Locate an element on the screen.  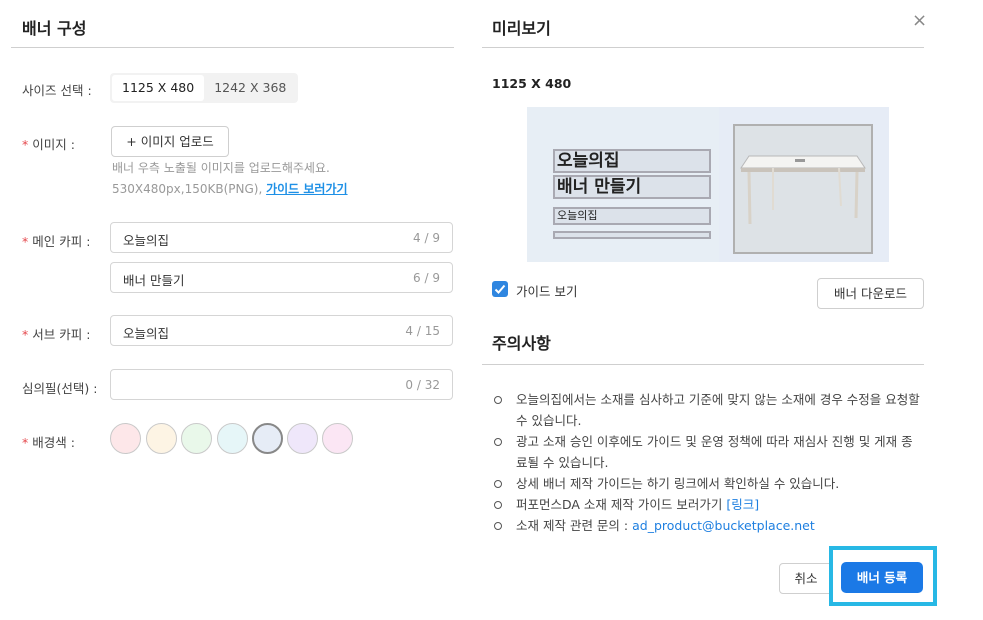
bg-color-swatch-mint is located at coordinates (232, 438).